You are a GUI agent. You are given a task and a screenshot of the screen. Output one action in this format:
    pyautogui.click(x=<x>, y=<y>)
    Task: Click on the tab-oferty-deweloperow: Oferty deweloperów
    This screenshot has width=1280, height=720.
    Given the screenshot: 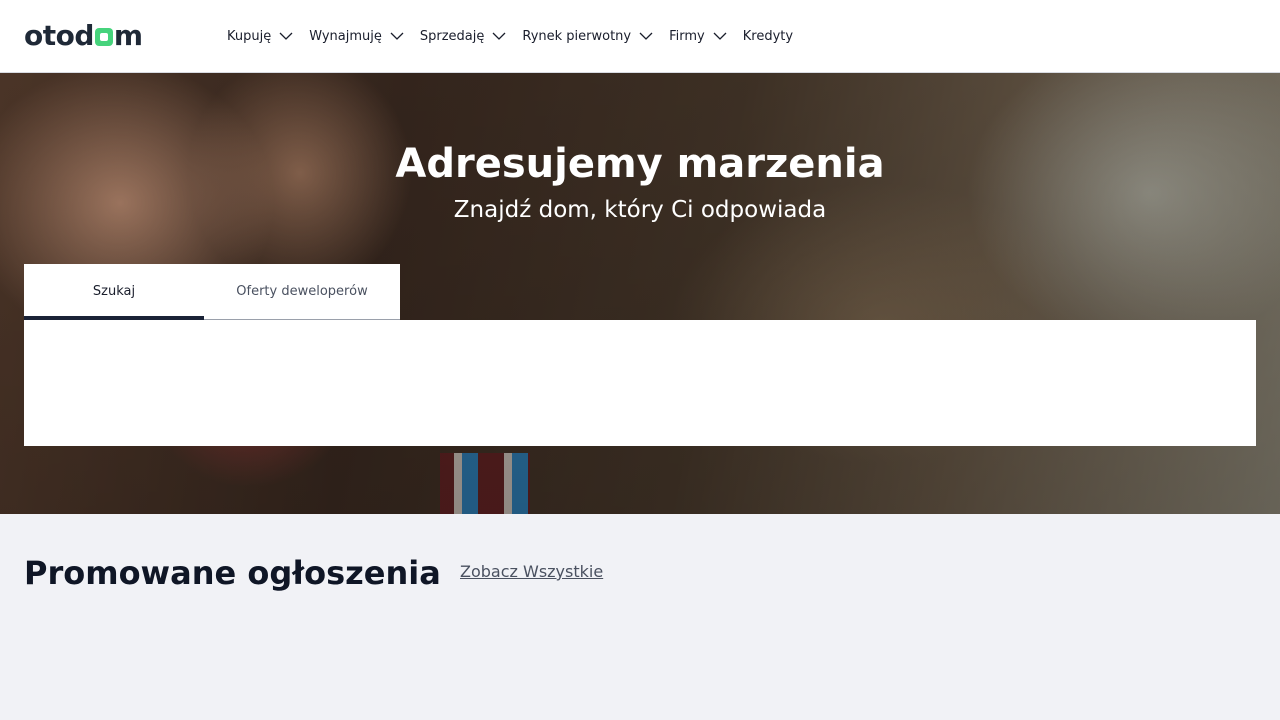 What is the action you would take?
    pyautogui.click(x=302, y=292)
    